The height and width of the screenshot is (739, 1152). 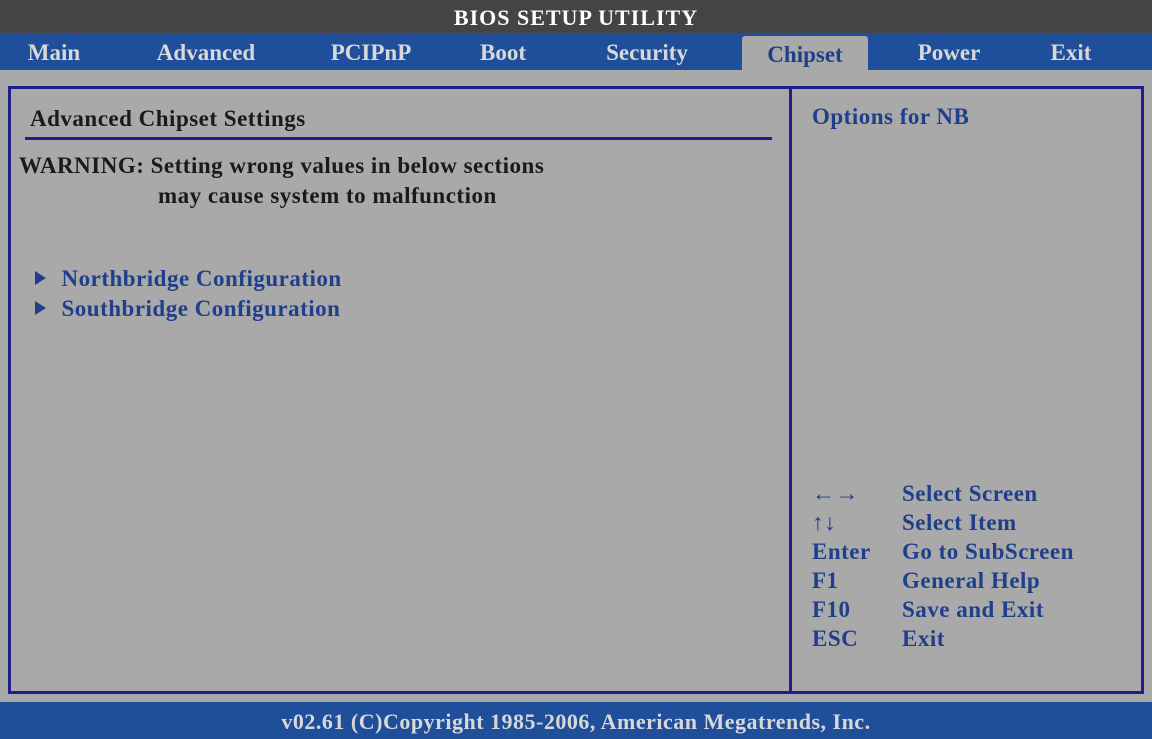 What do you see at coordinates (201, 308) in the screenshot?
I see `menu-item-label: Southbridge Configuration` at bounding box center [201, 308].